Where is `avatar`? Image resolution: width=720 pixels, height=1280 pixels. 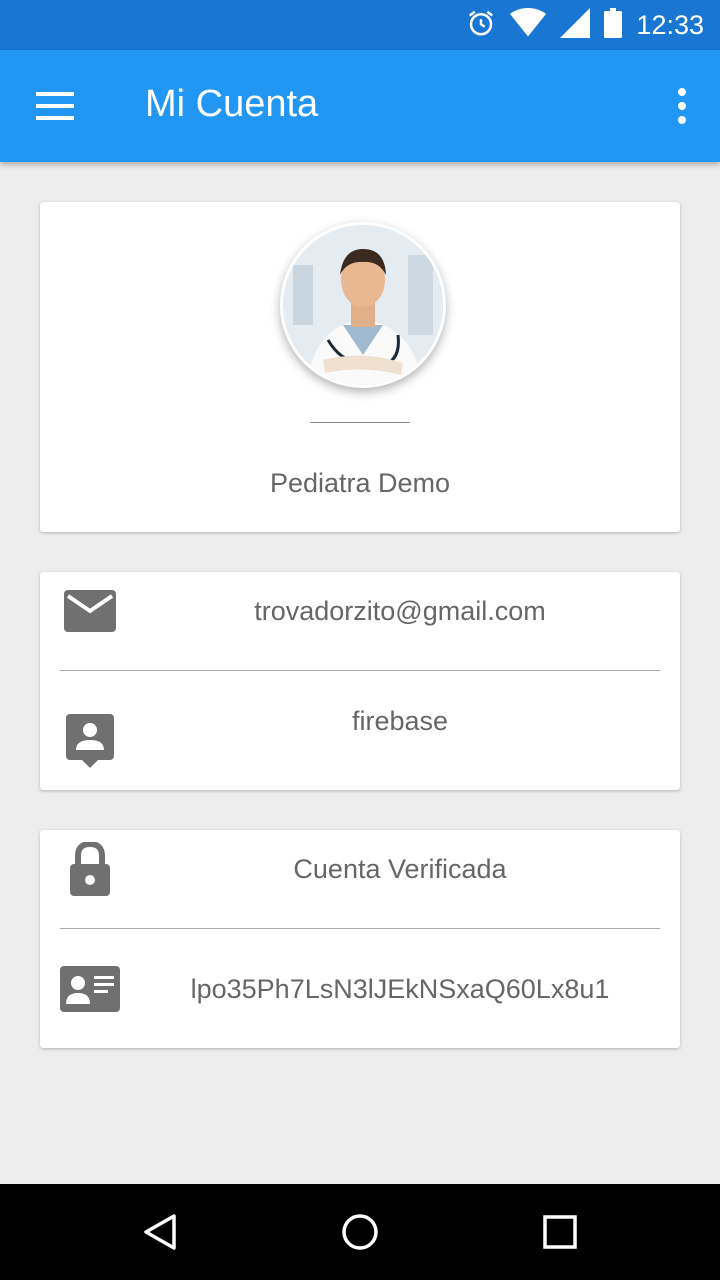
avatar is located at coordinates (363, 305).